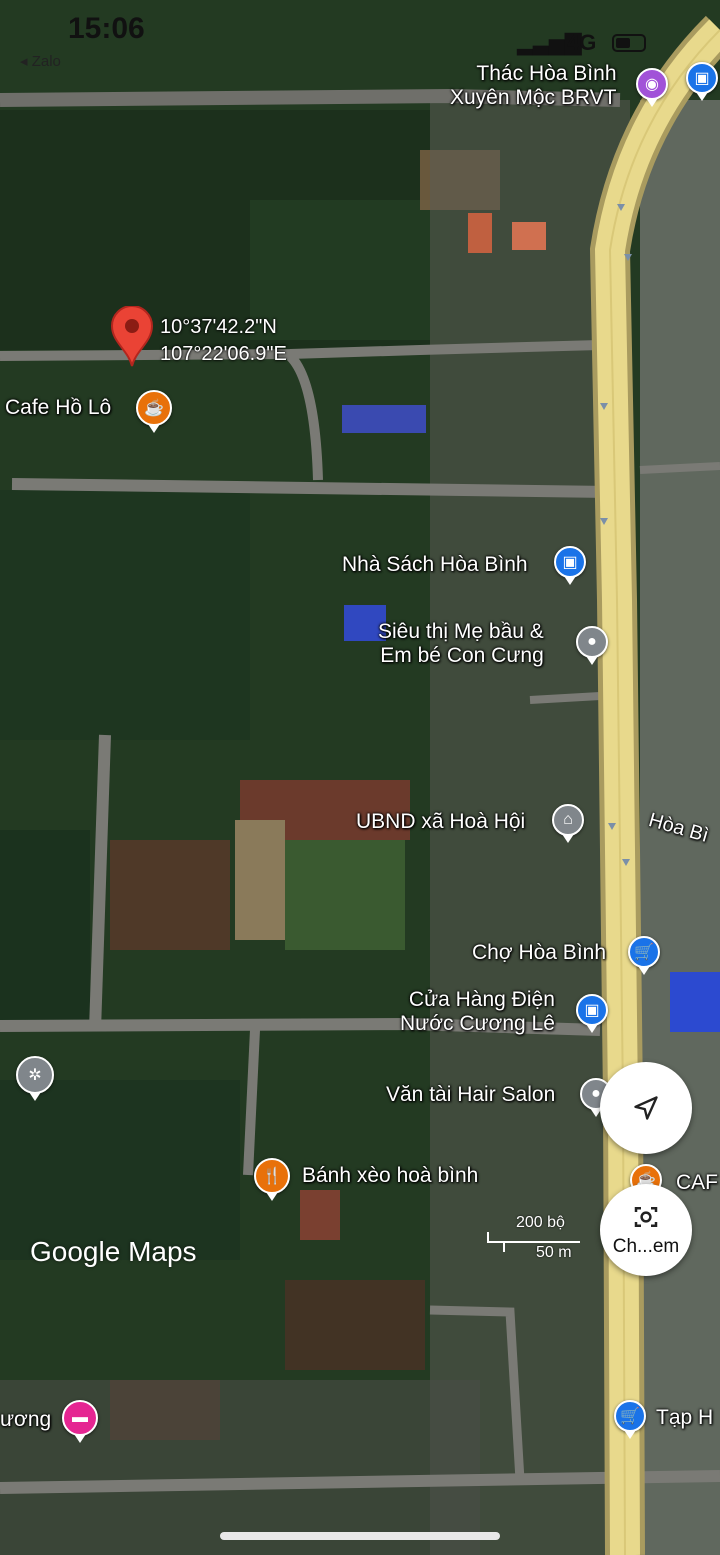 Image resolution: width=720 pixels, height=1555 pixels. Describe the element at coordinates (533, 86) in the screenshot. I see `place-label-thac-hoa-binh: Thác Hòa Bình Xuyên Mộc BRVT` at that location.